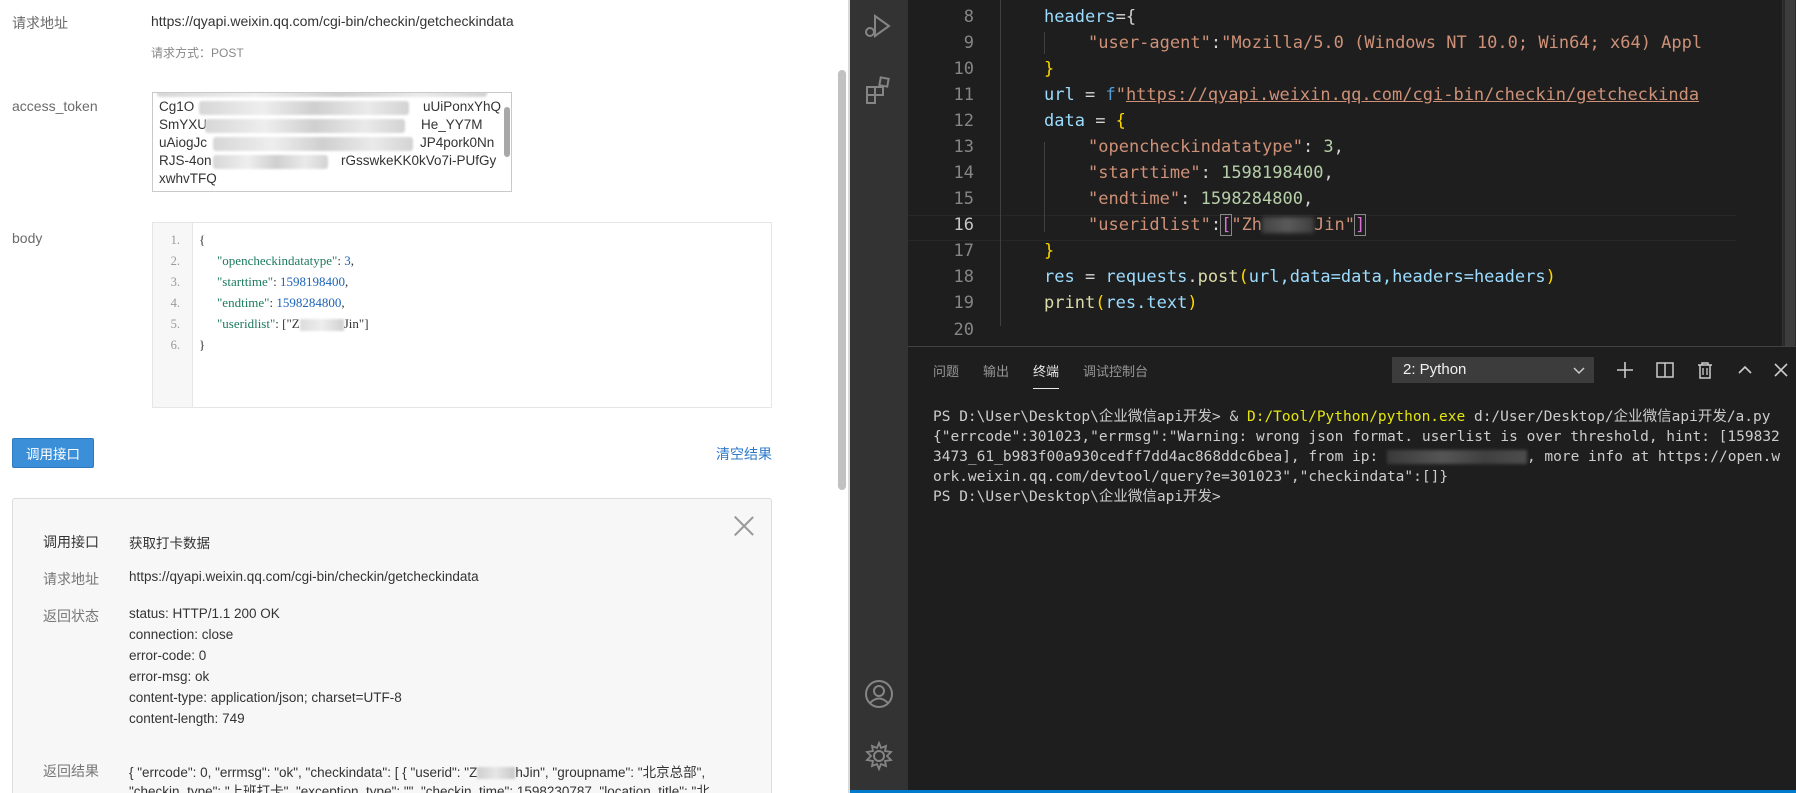 The image size is (1796, 793). What do you see at coordinates (1251, 199) in the screenshot?
I see `code-token: 1598284800` at bounding box center [1251, 199].